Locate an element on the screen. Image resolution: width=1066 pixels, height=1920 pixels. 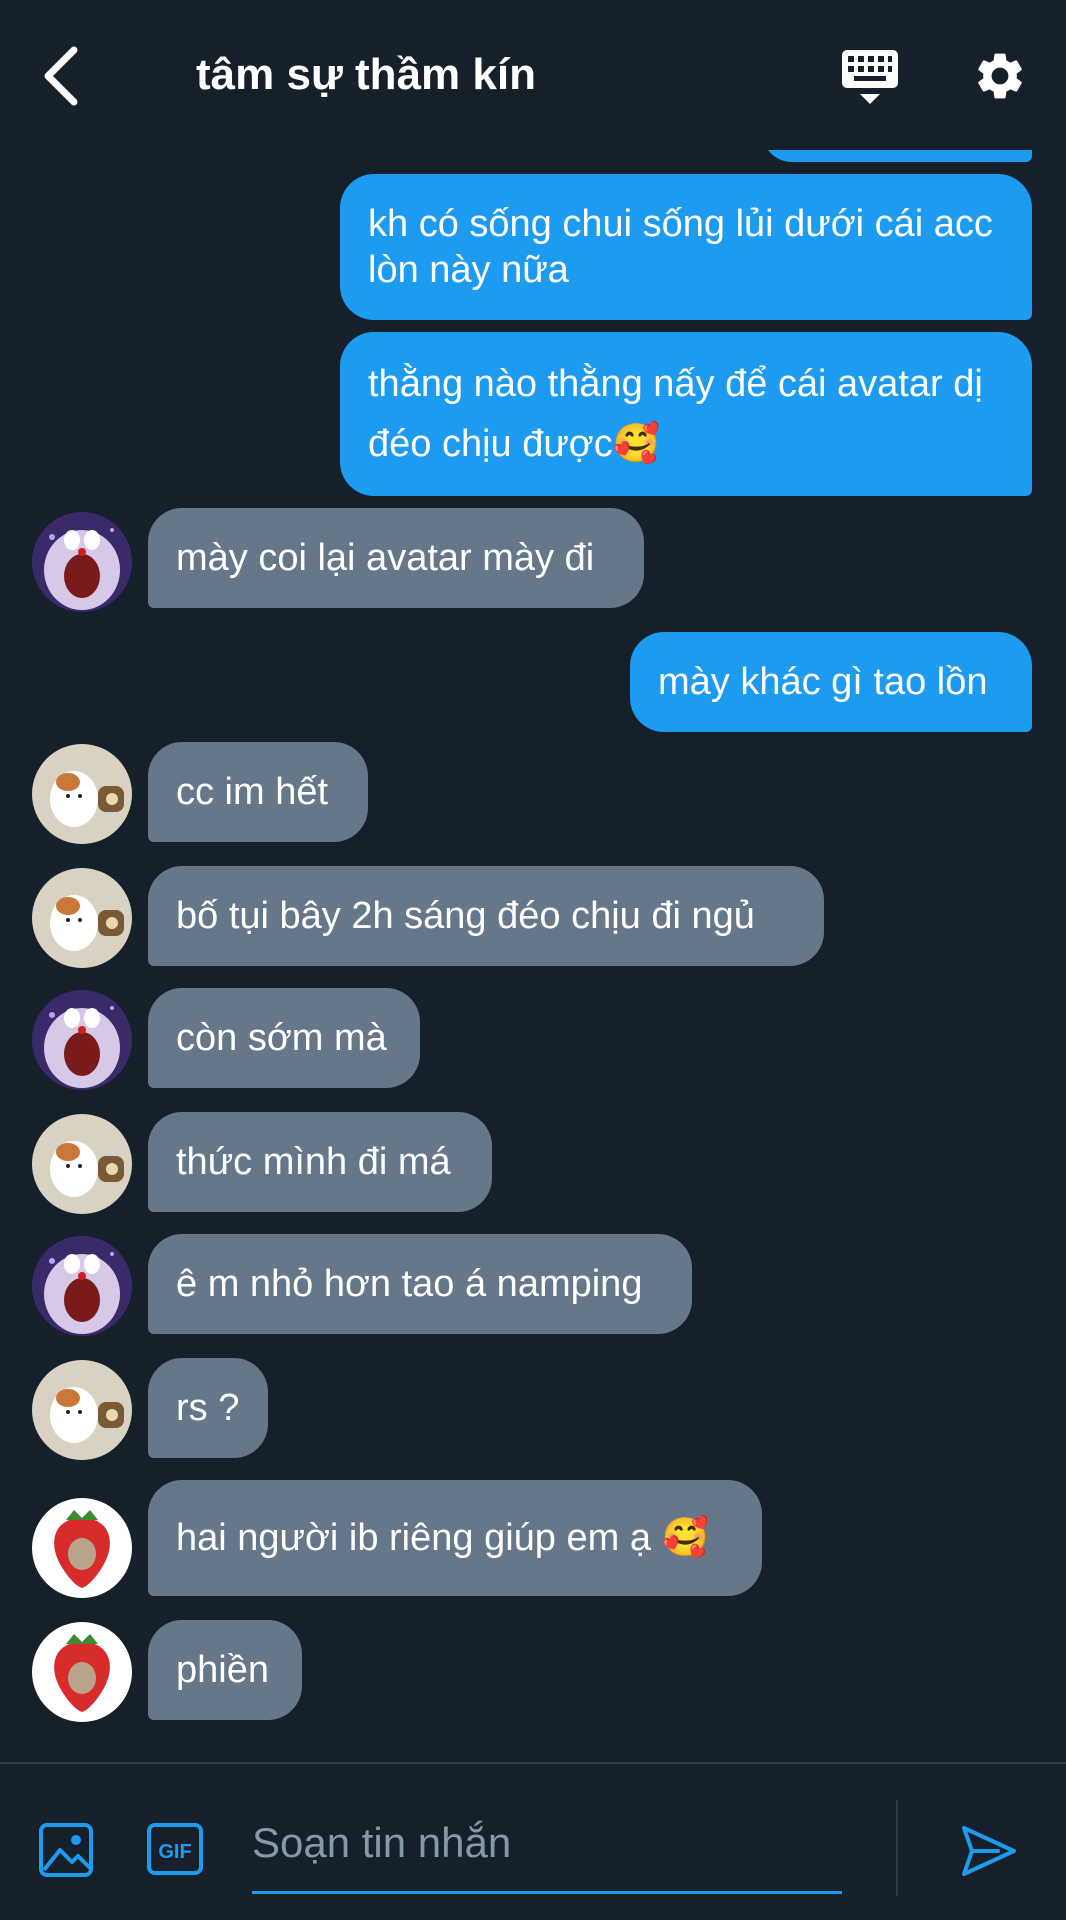
conversation-title: tâm sự thầm kín is located at coordinates (366, 74).